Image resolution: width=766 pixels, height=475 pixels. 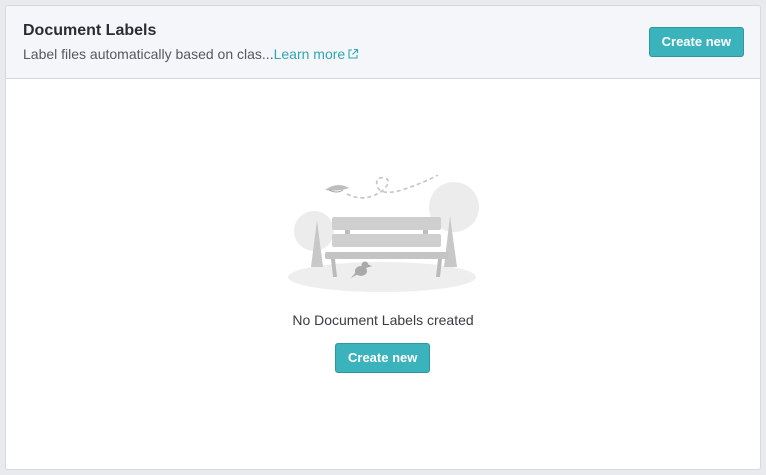 I want to click on park-bench-illustration, so click(x=383, y=233).